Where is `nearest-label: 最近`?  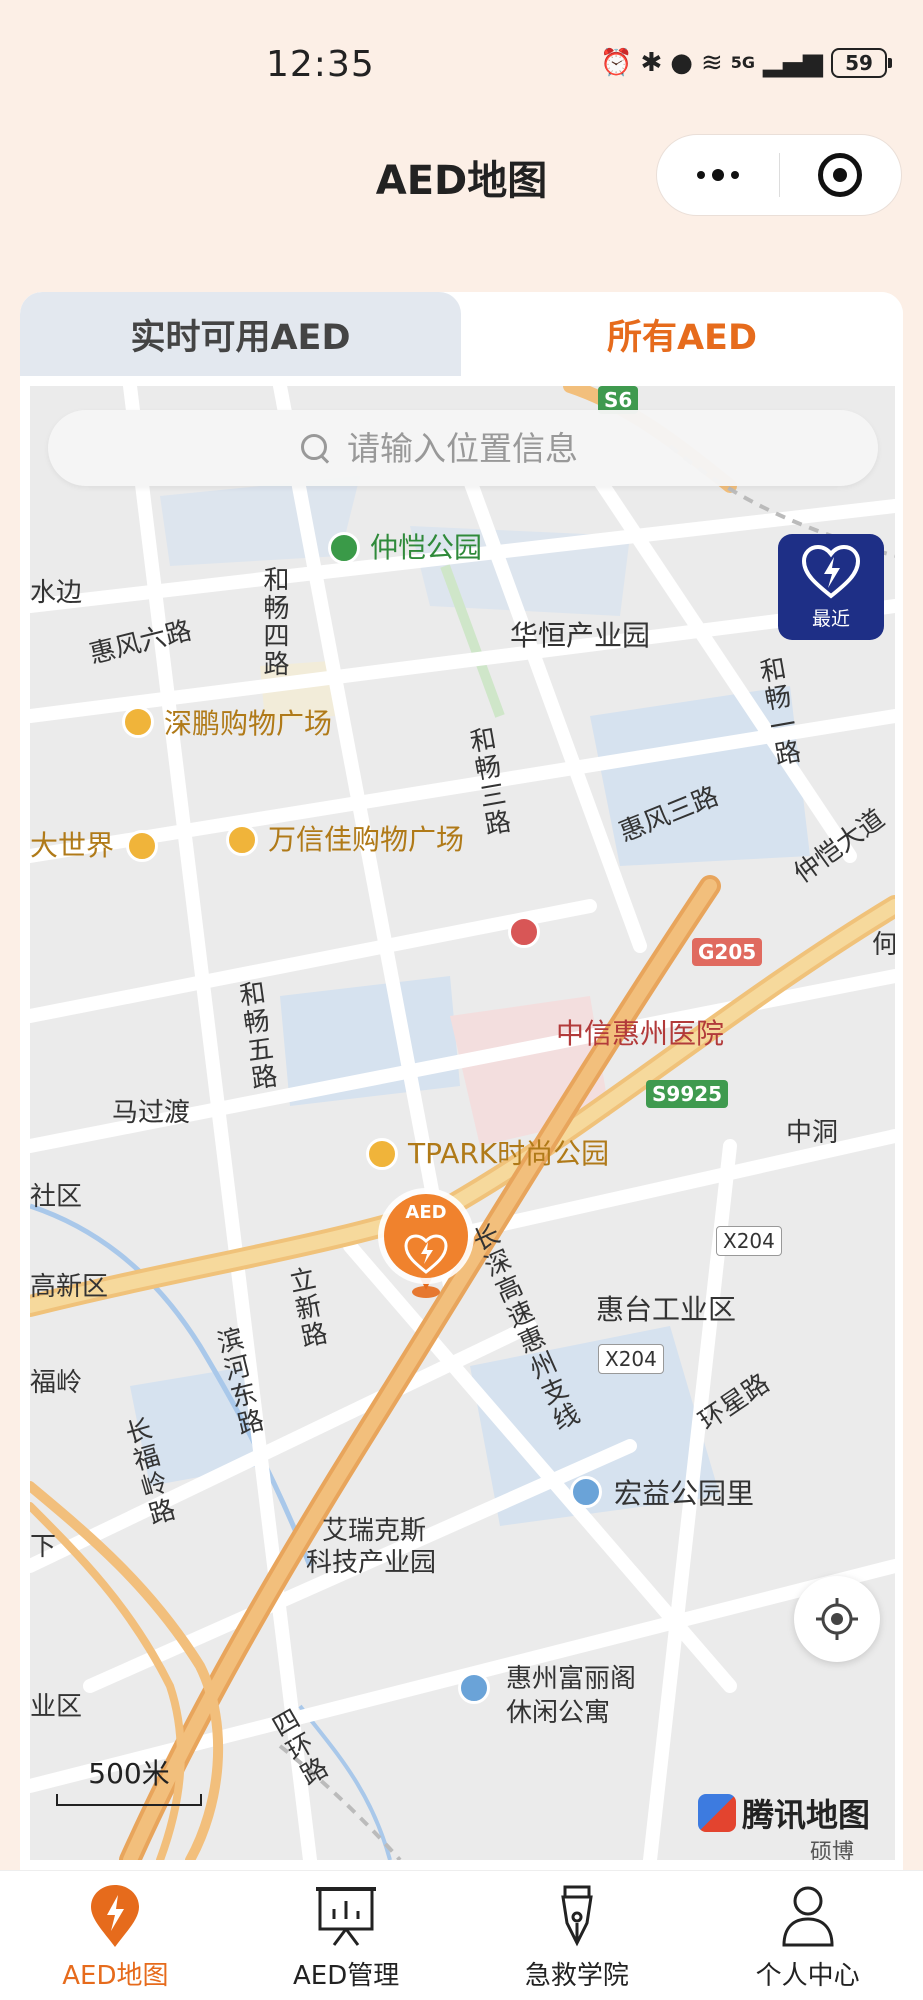 nearest-label: 最近 is located at coordinates (830, 618).